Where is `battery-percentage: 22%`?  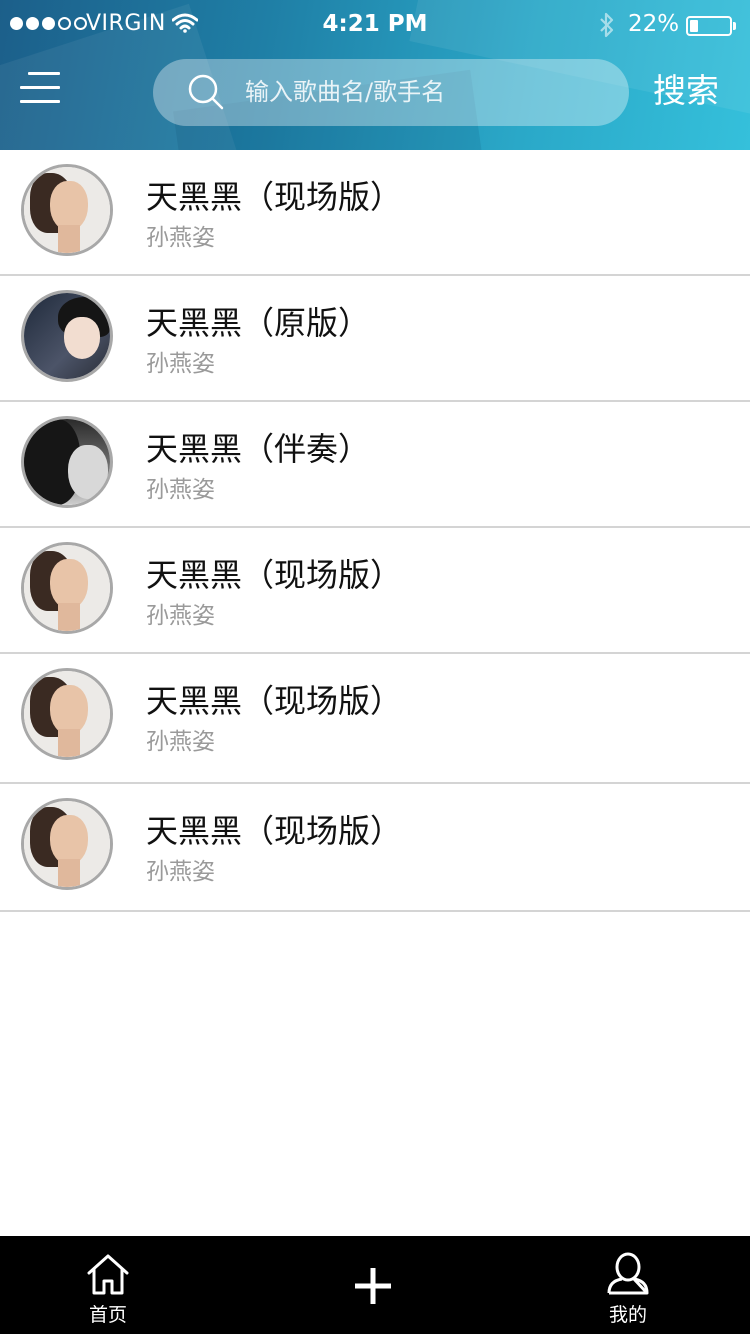
battery-percentage: 22% is located at coordinates (654, 24).